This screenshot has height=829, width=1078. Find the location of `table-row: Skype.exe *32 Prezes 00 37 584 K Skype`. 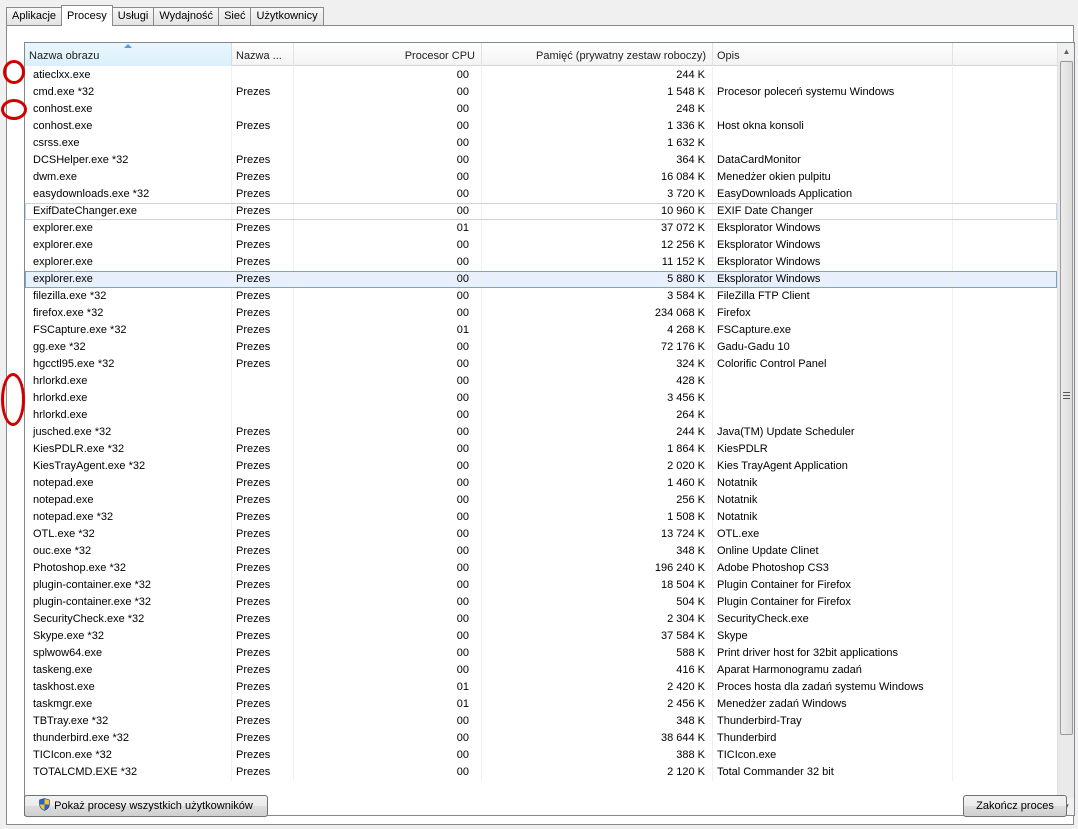

table-row: Skype.exe *32 Prezes 00 37 584 K Skype is located at coordinates (541, 636).